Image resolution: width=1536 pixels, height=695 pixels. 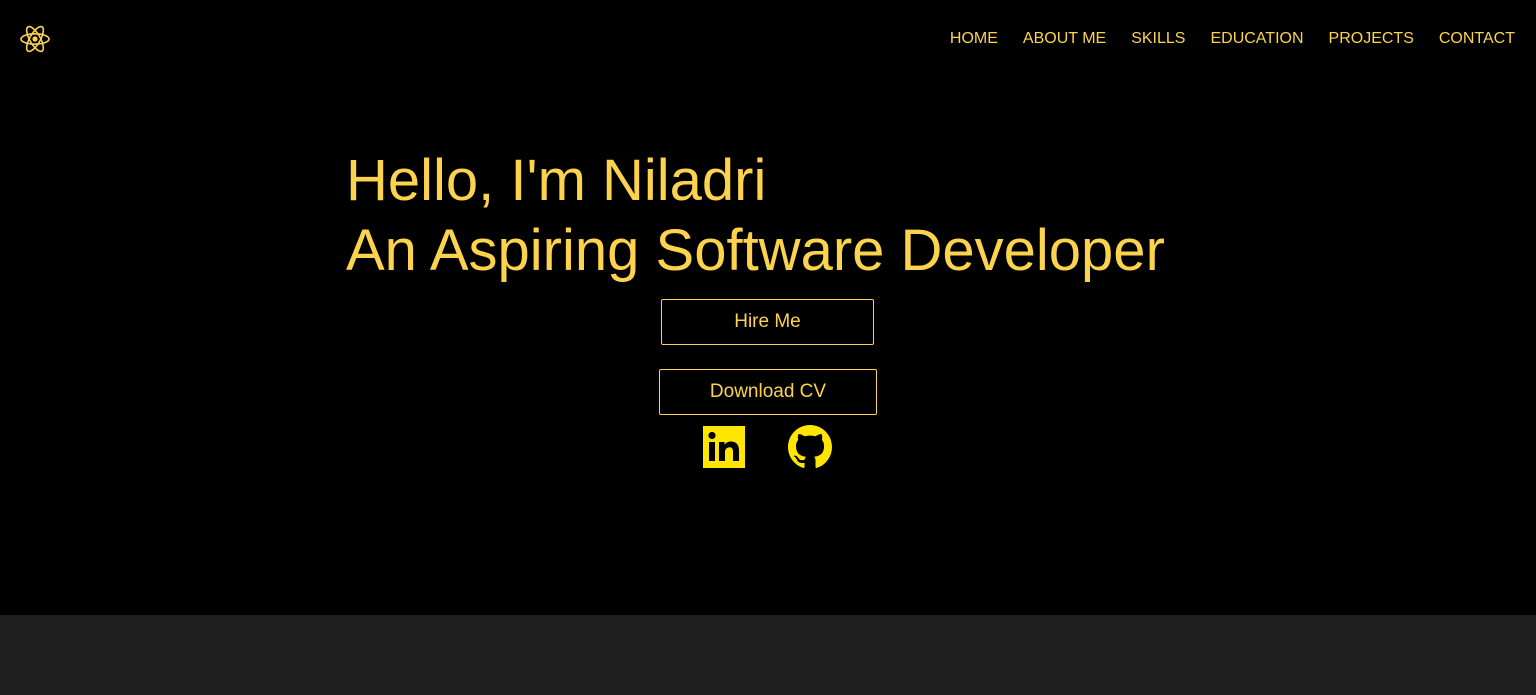 What do you see at coordinates (1064, 39) in the screenshot?
I see `nav-about-me: ABOUT ME` at bounding box center [1064, 39].